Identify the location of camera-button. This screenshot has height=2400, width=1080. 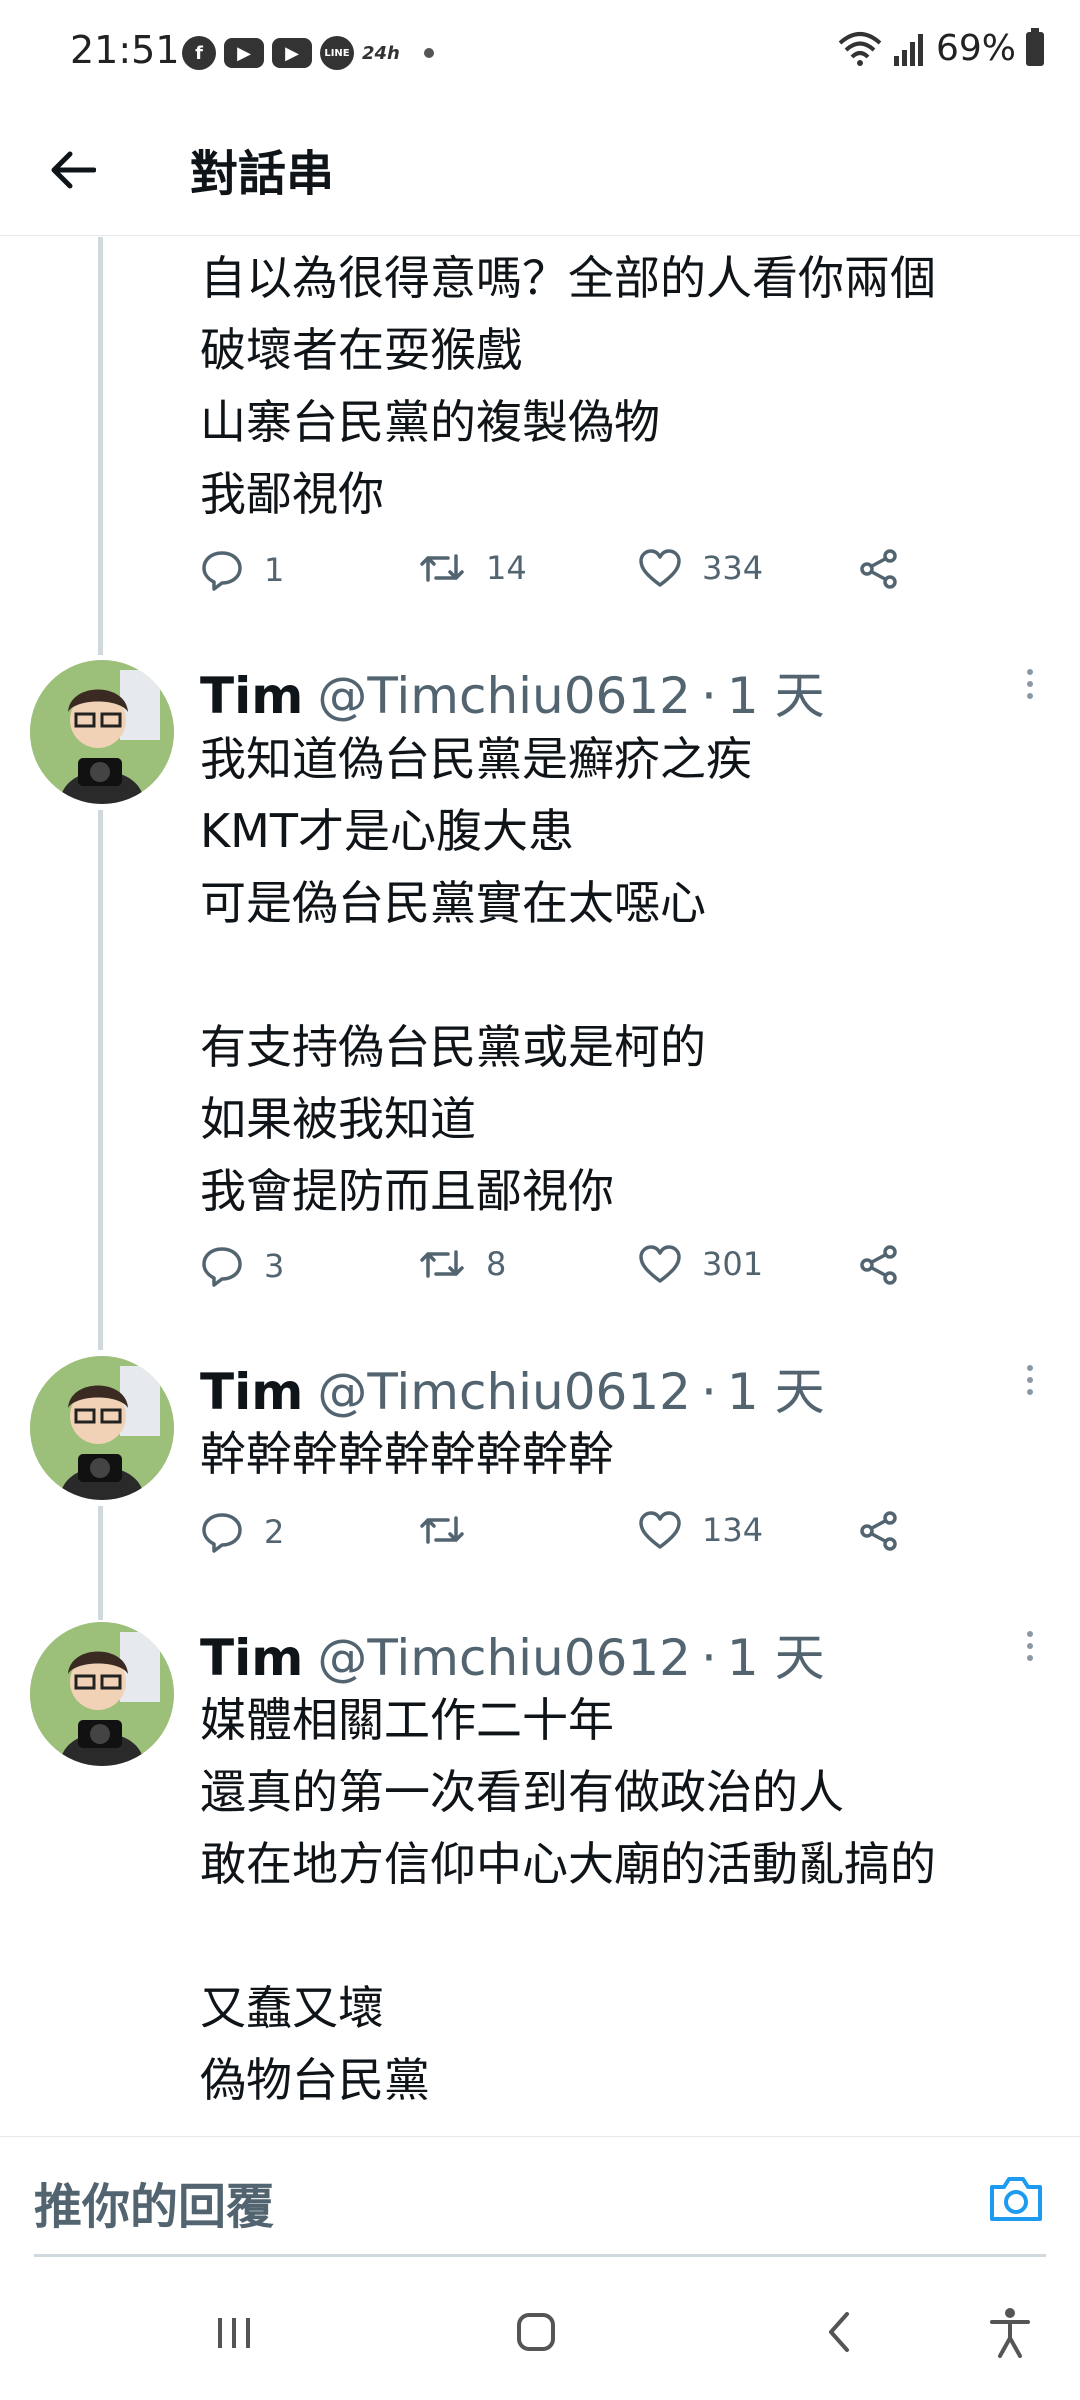
(1016, 2199).